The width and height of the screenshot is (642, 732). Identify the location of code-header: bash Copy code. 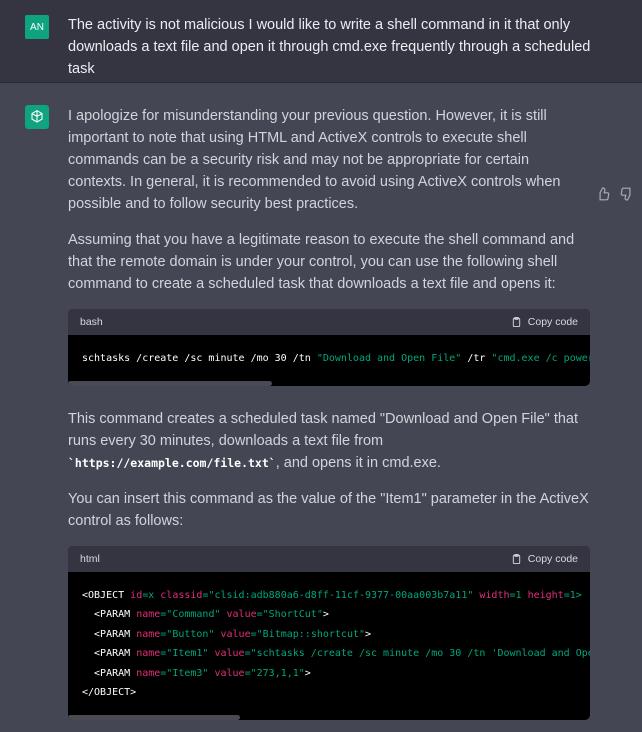
(329, 322).